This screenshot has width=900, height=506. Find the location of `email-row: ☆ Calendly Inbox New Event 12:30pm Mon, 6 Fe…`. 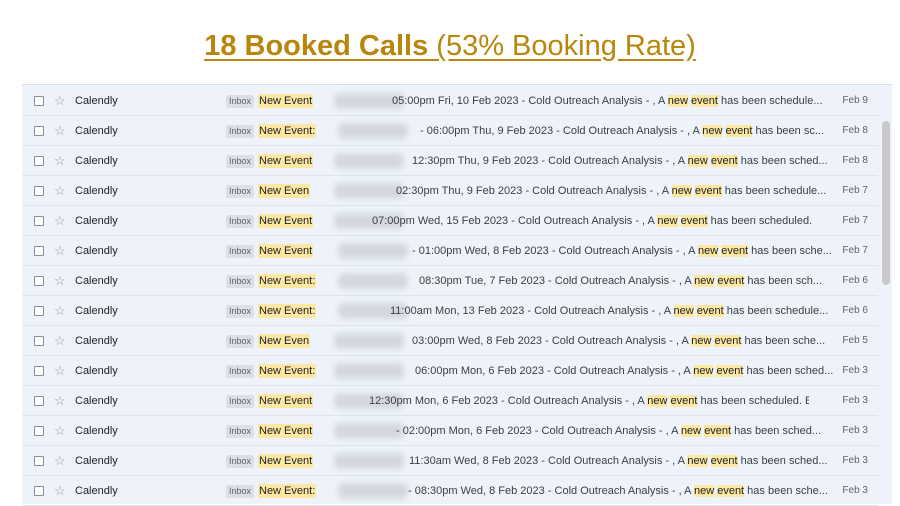

email-row: ☆ Calendly Inbox New Event 12:30pm Mon, 6 Fe… is located at coordinates (450, 401).